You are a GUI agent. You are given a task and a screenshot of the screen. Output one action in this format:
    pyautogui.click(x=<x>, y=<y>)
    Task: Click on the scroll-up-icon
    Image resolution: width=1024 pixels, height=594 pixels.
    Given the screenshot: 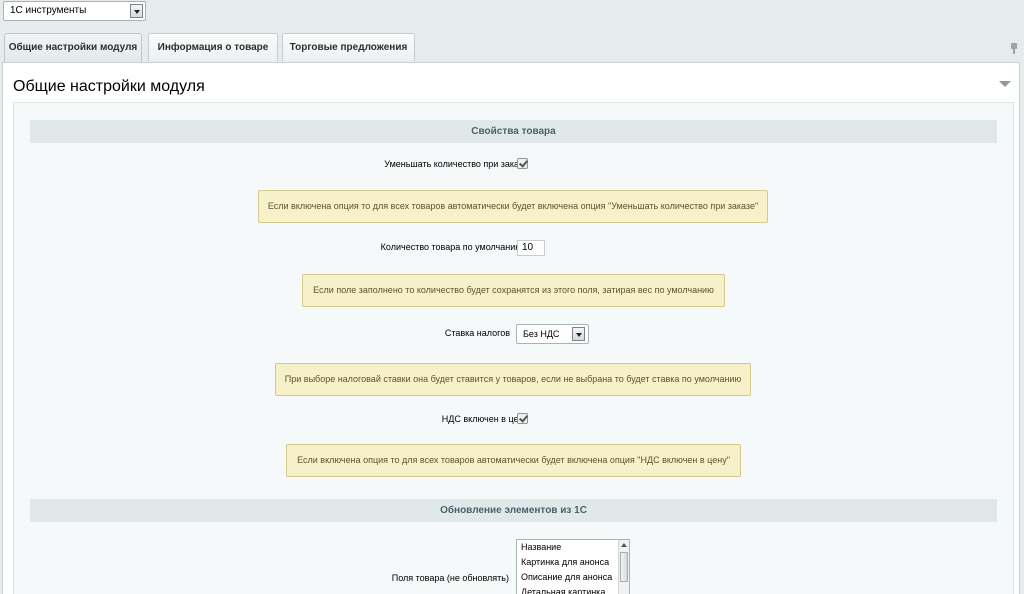 What is the action you would take?
    pyautogui.click(x=624, y=545)
    